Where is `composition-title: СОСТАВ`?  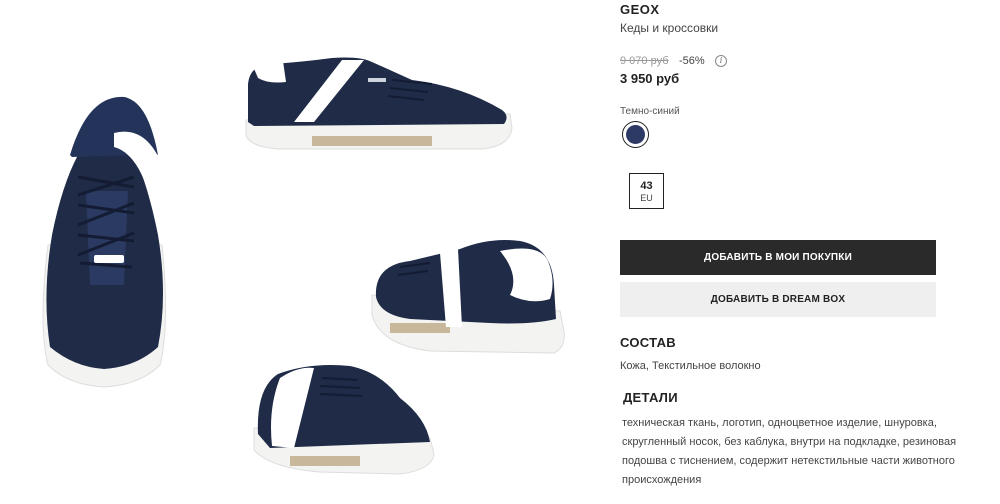 composition-title: СОСТАВ is located at coordinates (648, 342).